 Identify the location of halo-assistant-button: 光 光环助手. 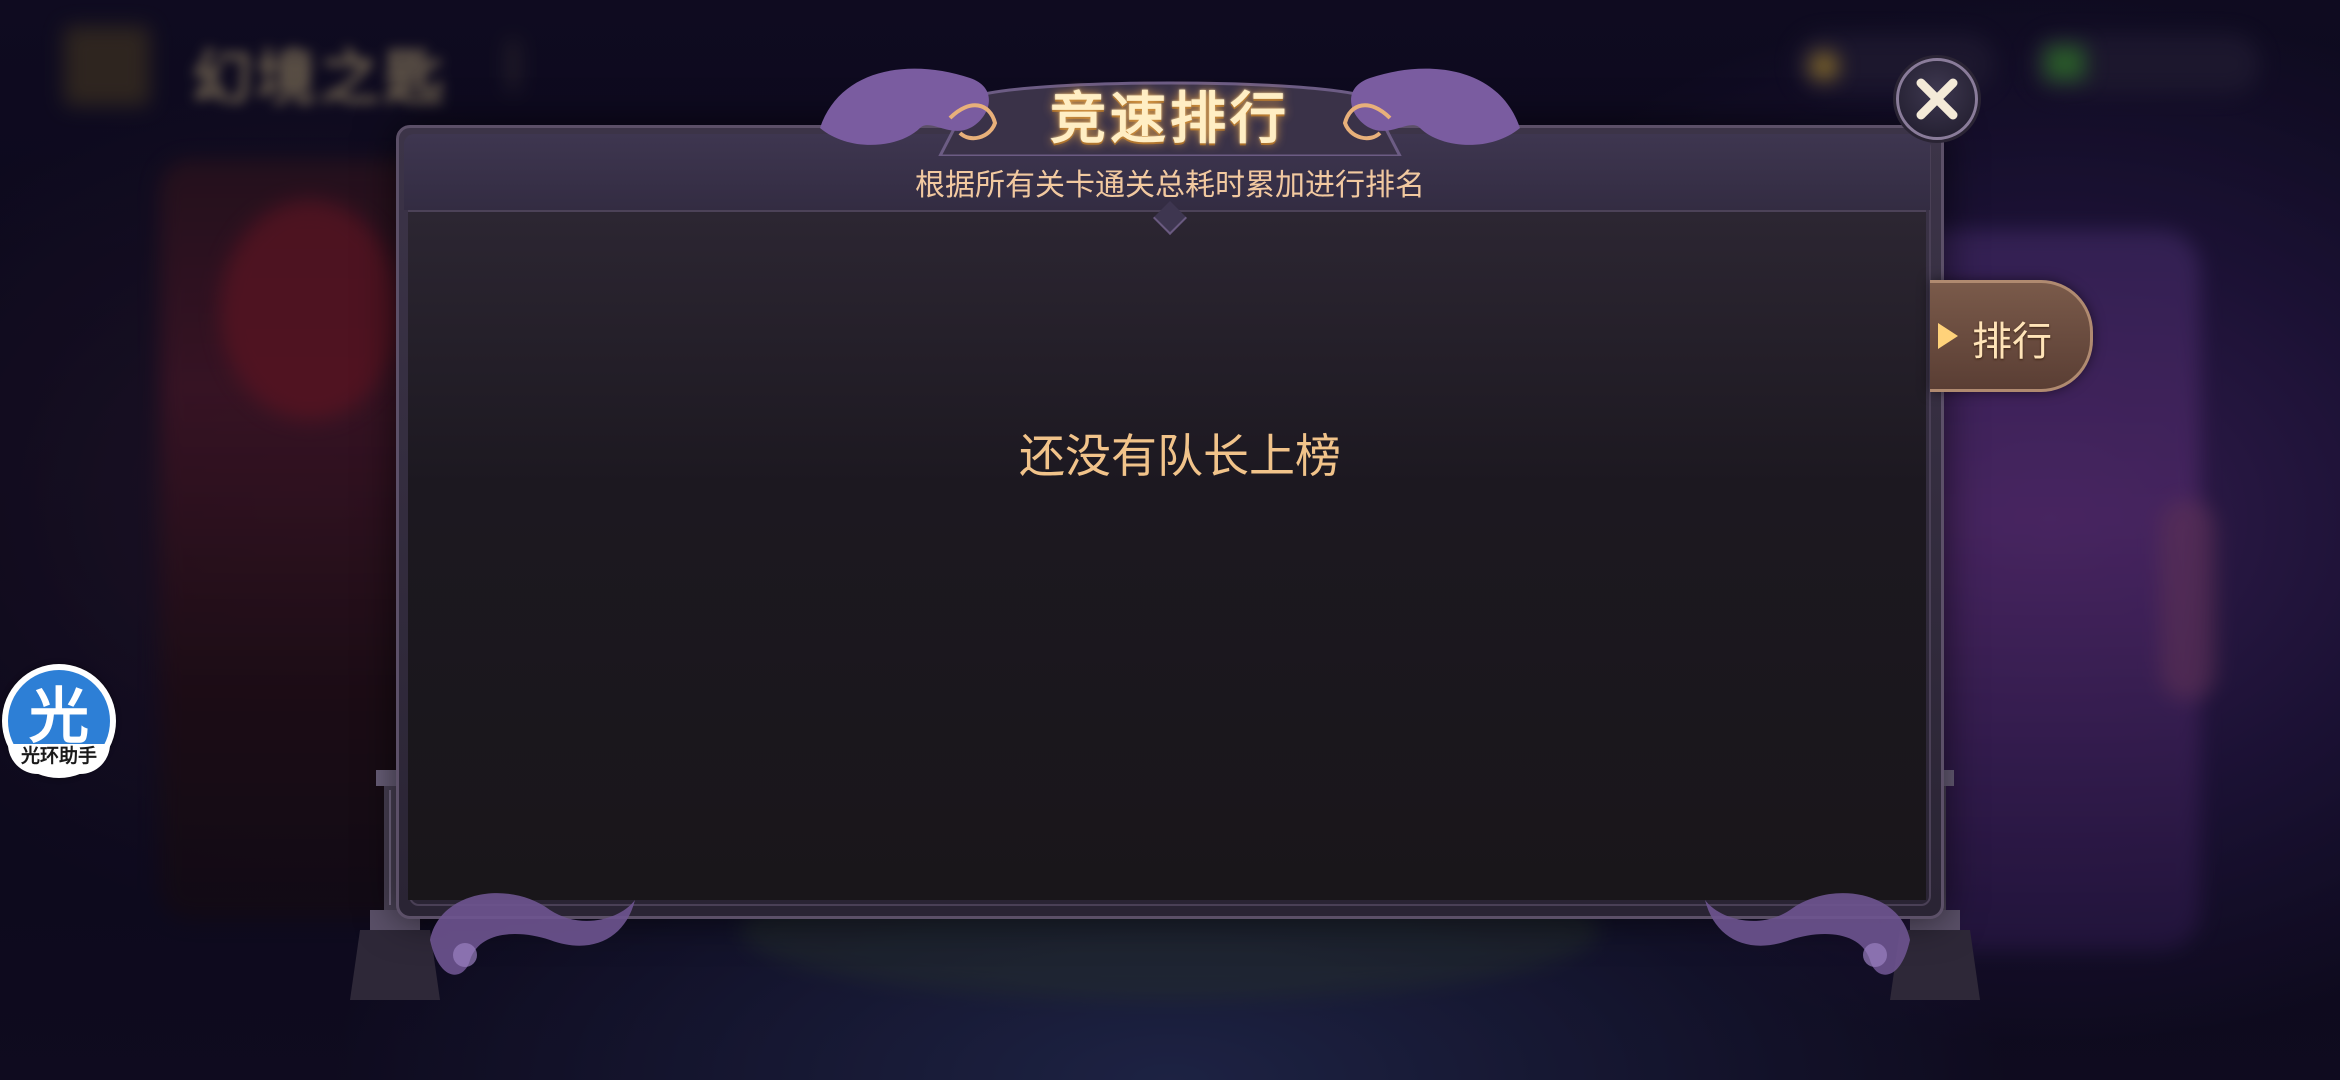
(59, 721).